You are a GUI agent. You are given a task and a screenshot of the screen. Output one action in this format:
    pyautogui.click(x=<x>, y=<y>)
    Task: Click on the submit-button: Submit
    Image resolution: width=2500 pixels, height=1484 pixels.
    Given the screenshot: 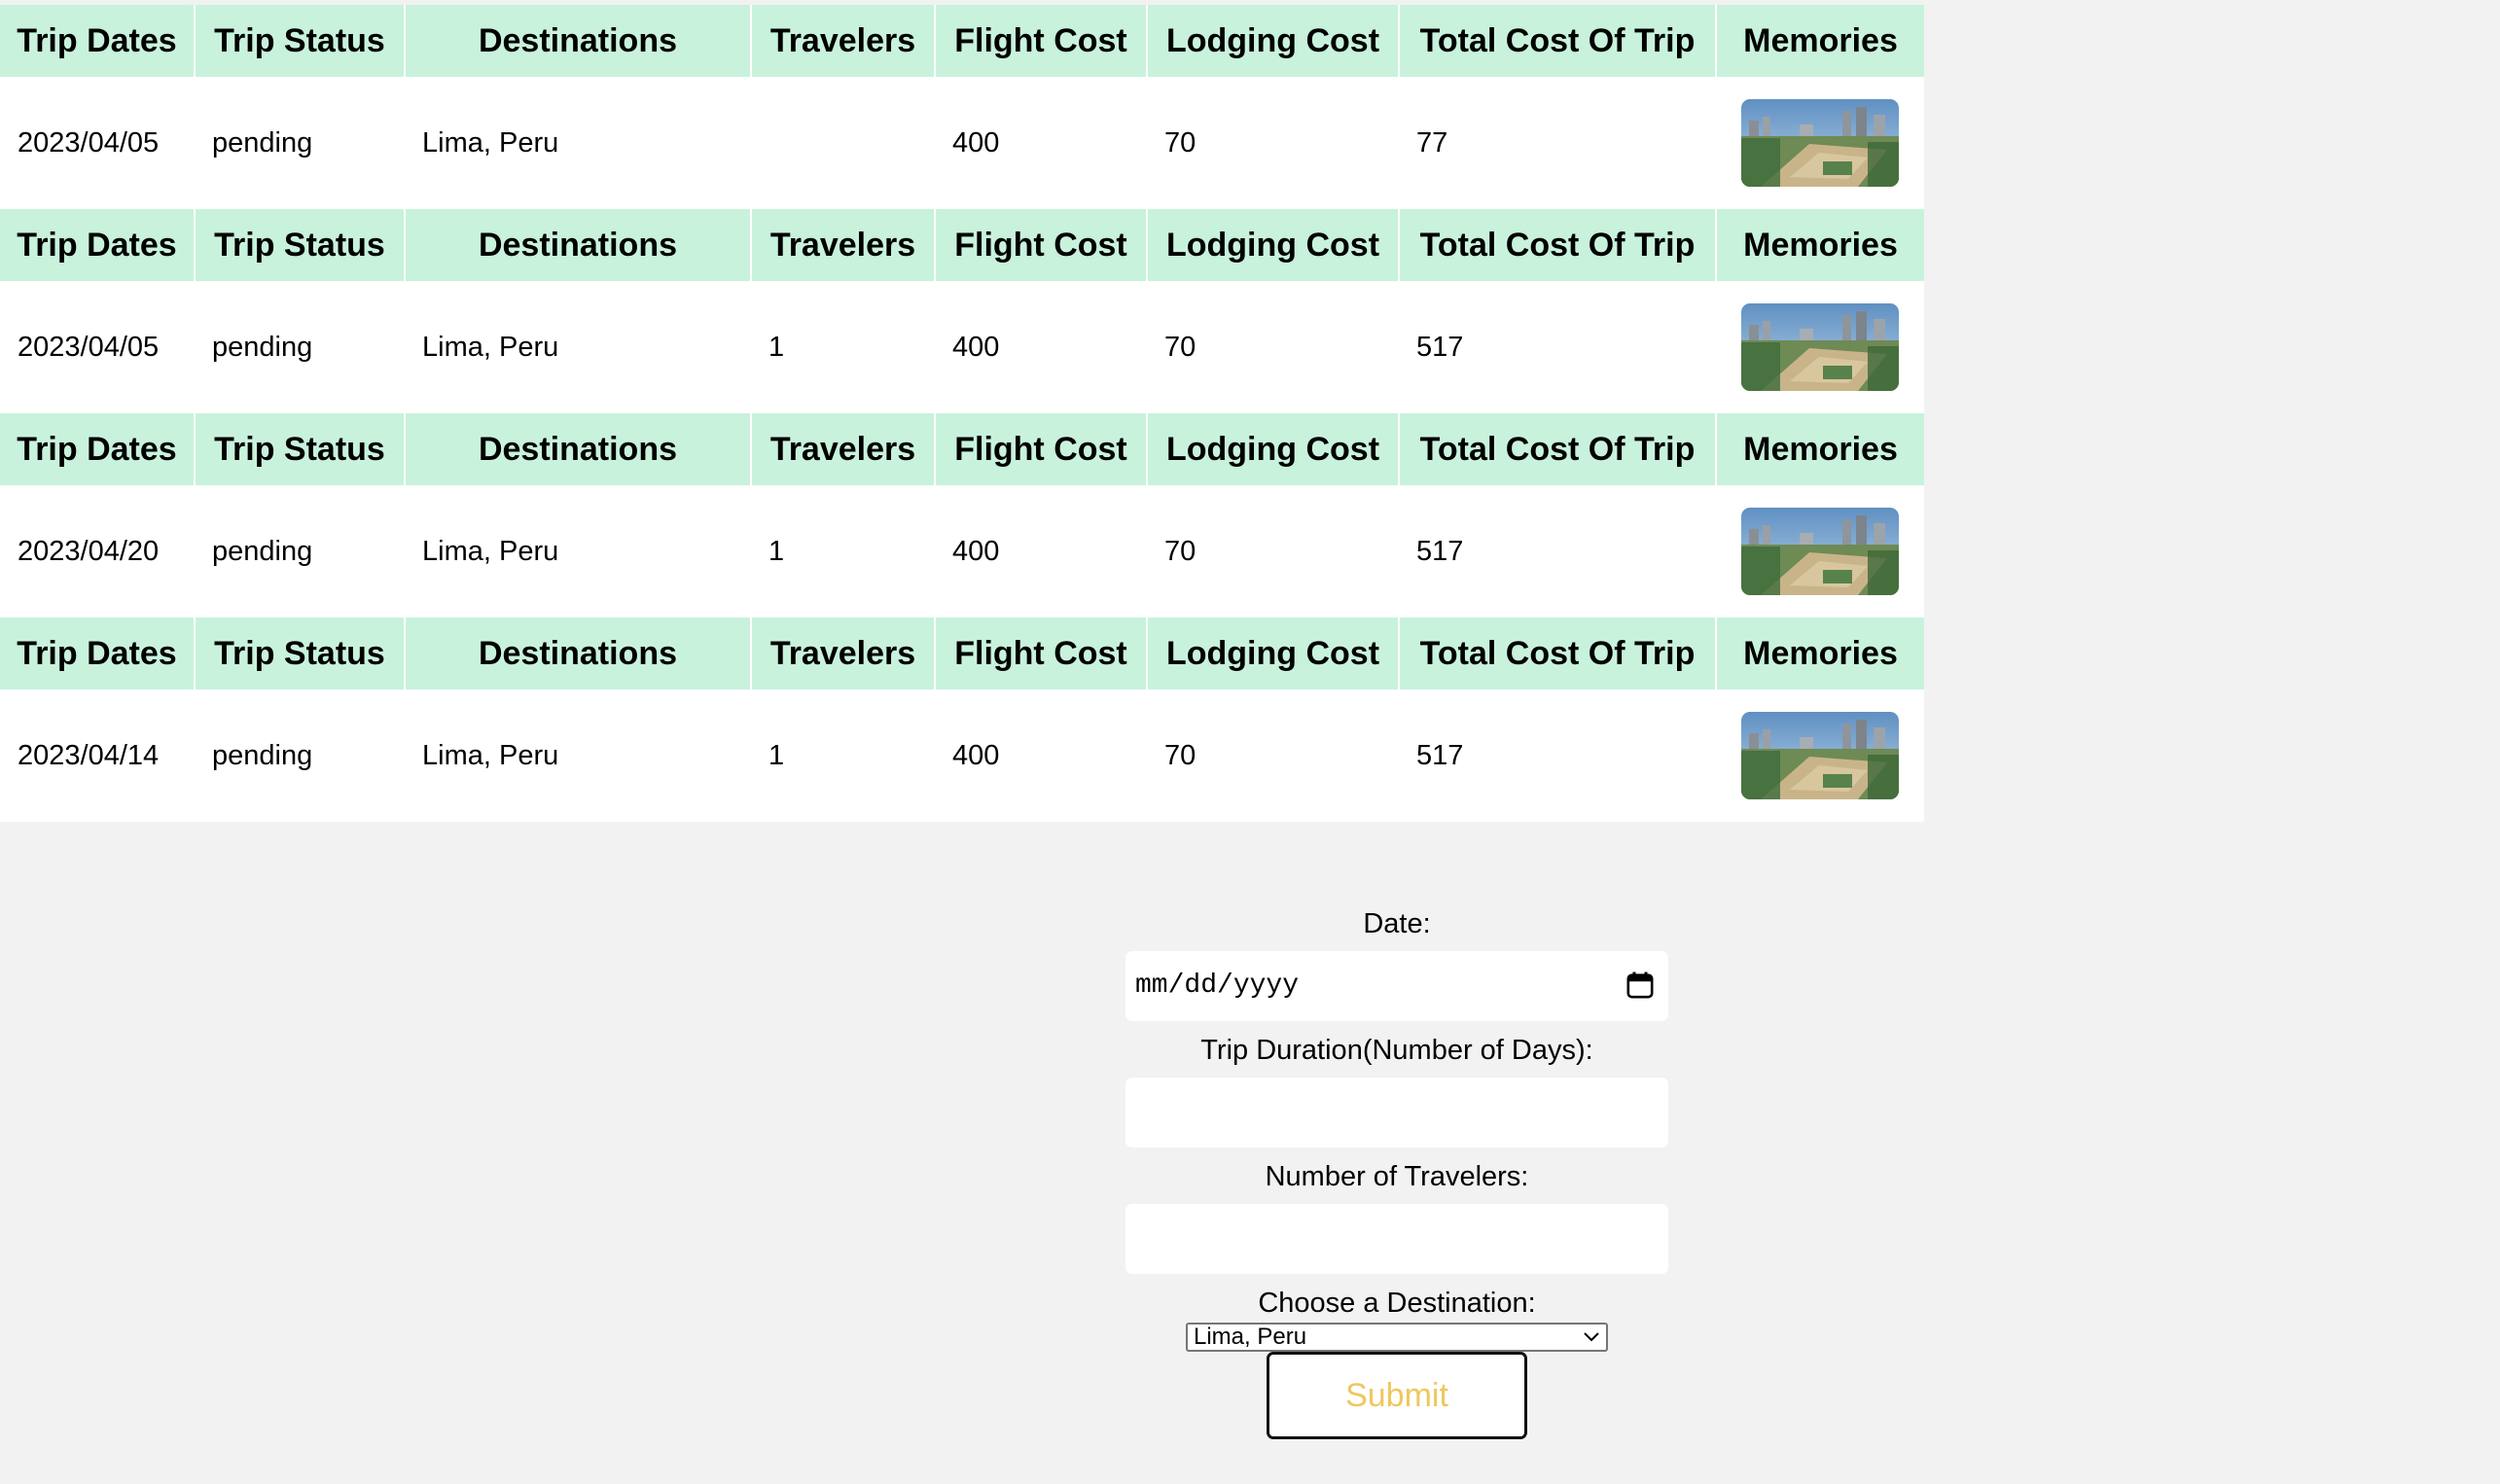 What is the action you would take?
    pyautogui.click(x=1397, y=1396)
    